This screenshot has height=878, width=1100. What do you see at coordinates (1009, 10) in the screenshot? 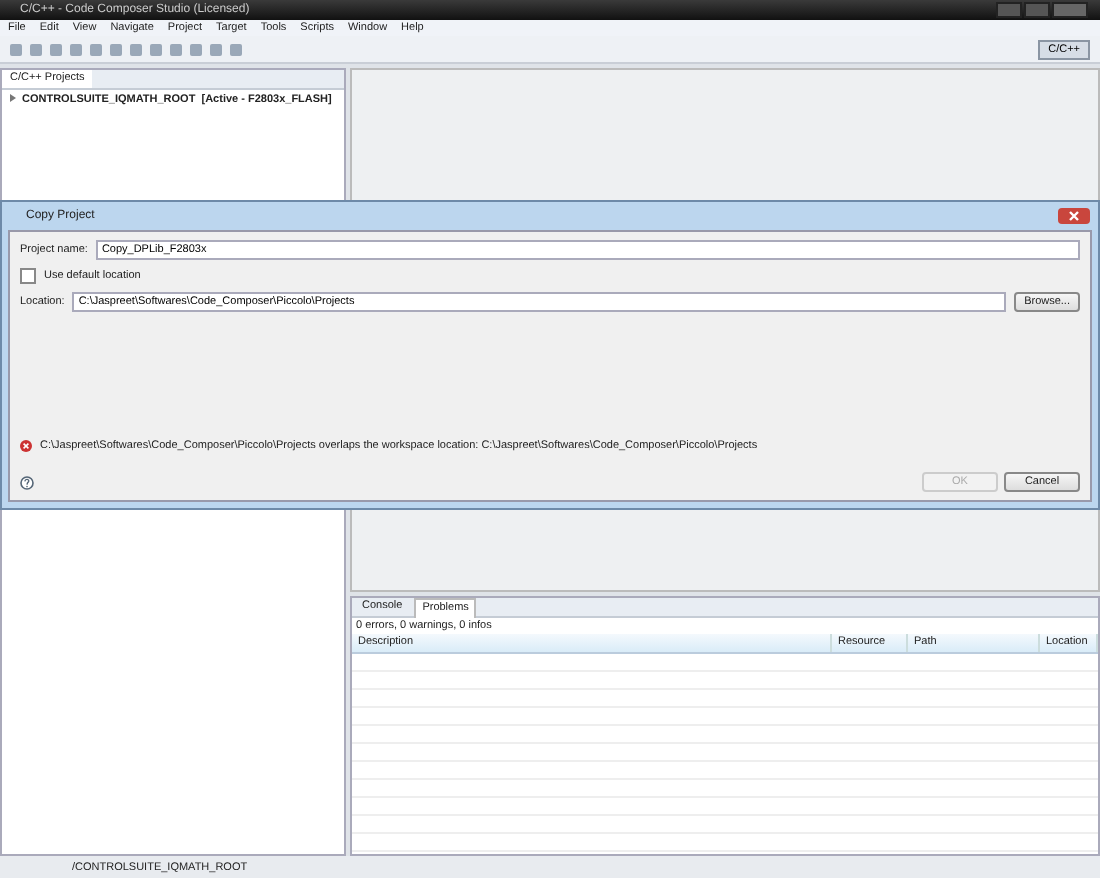
I see `minimize-button` at bounding box center [1009, 10].